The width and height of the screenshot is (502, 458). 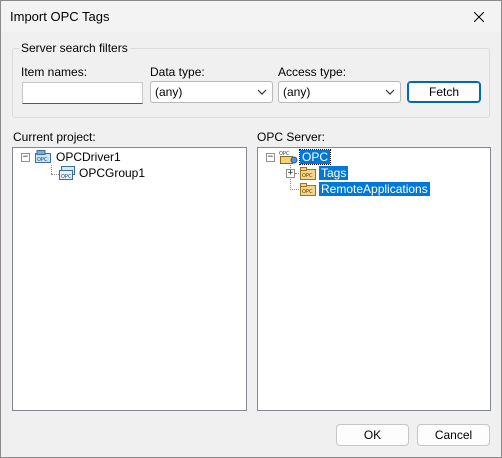 I want to click on close-icon, so click(x=479, y=16).